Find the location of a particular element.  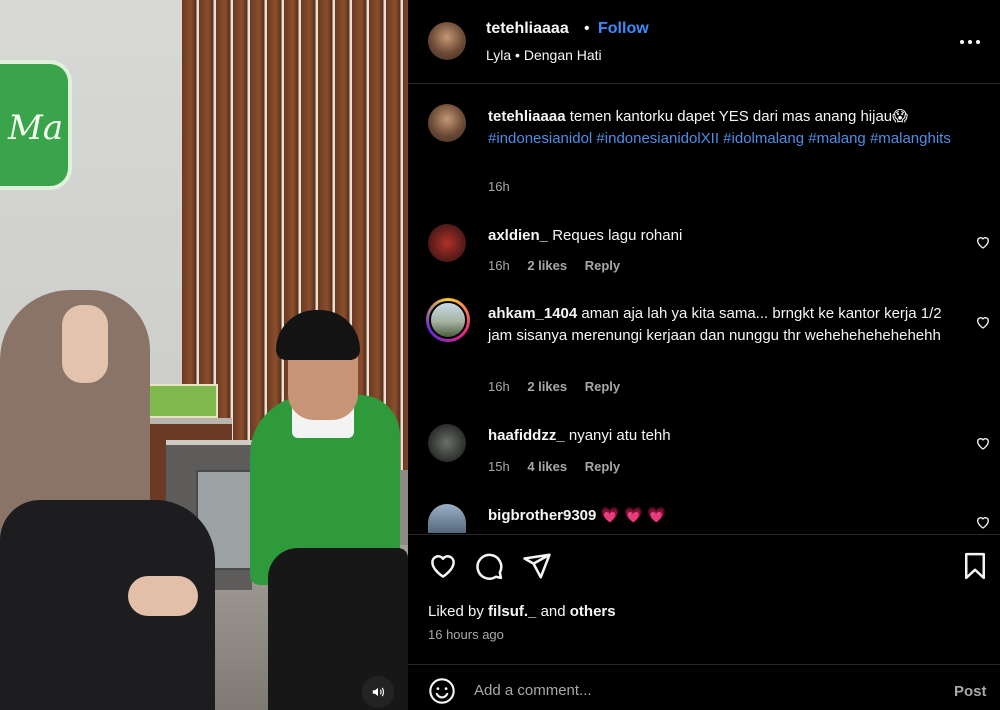

liked-by-others: others is located at coordinates (593, 611).